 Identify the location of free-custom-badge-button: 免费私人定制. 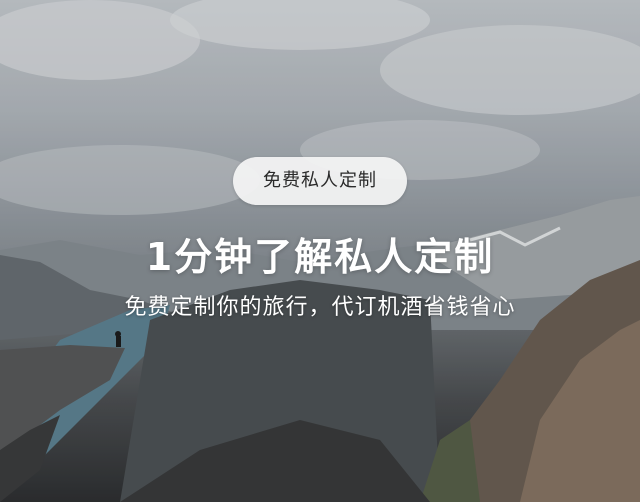
(320, 181).